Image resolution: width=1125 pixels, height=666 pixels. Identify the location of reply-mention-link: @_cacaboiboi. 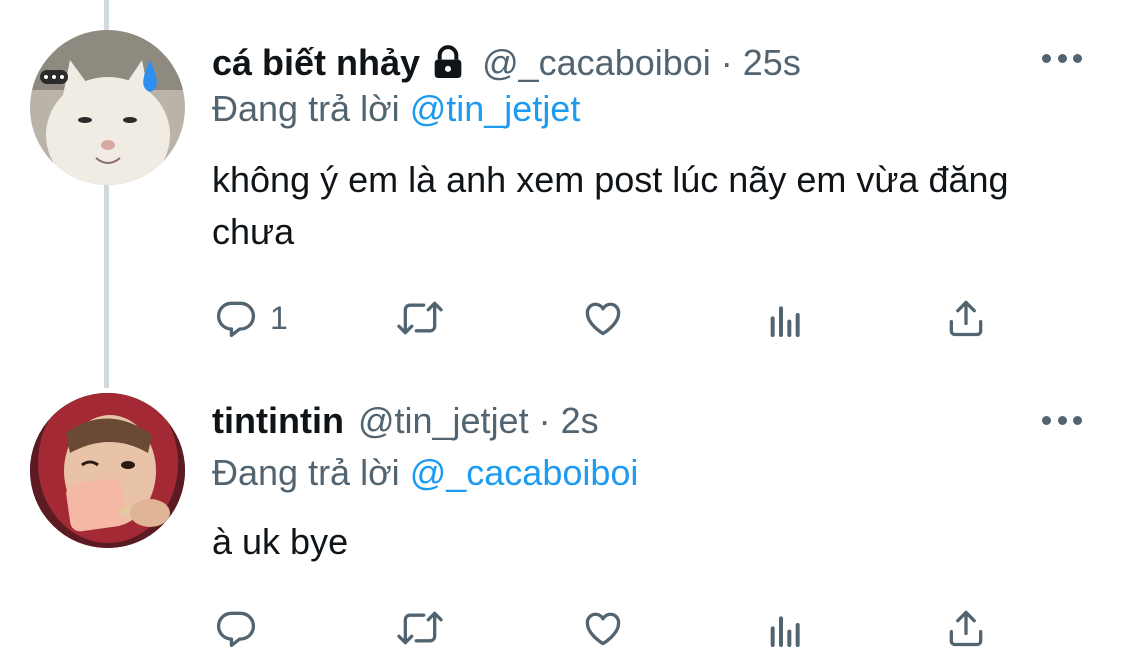
(524, 472).